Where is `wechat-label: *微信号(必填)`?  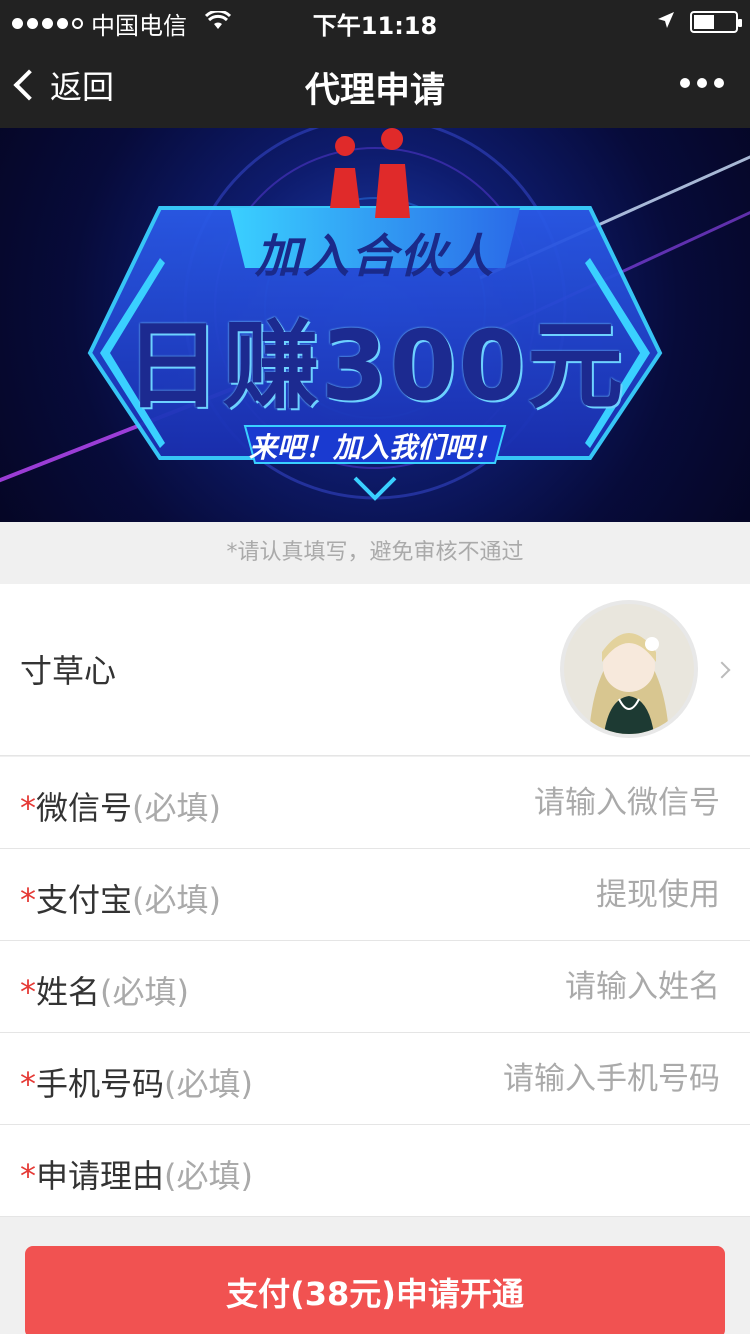 wechat-label: *微信号(必填) is located at coordinates (120, 806).